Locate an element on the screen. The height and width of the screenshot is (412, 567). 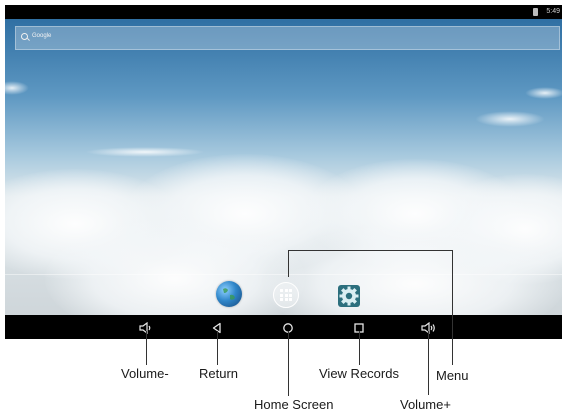
dock-divider is located at coordinates (283, 274).